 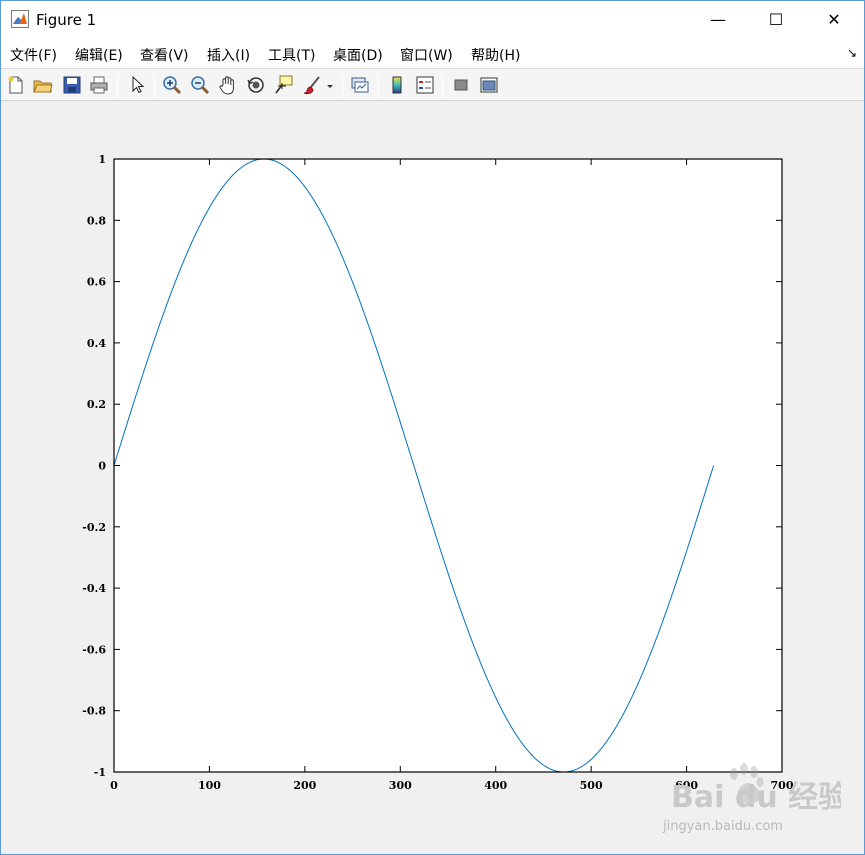 I want to click on y-tick-label: 0.8, so click(x=96, y=220).